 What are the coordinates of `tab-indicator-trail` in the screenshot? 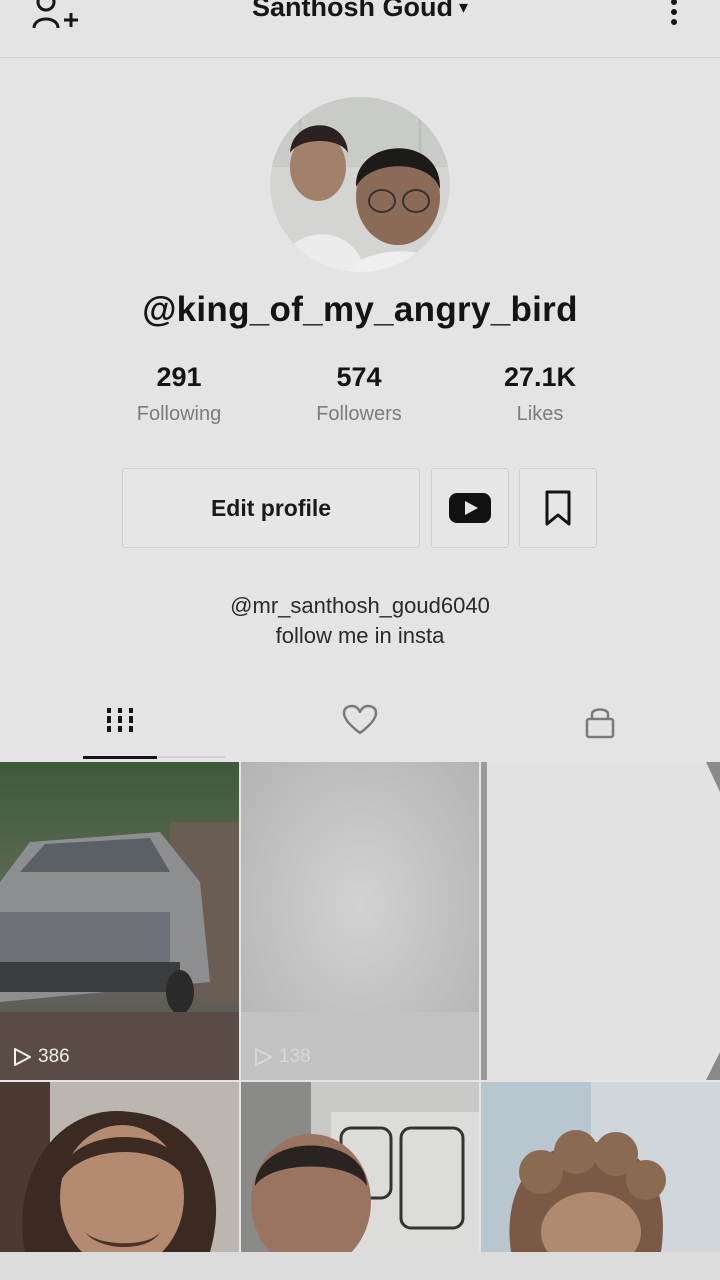 It's located at (191, 757).